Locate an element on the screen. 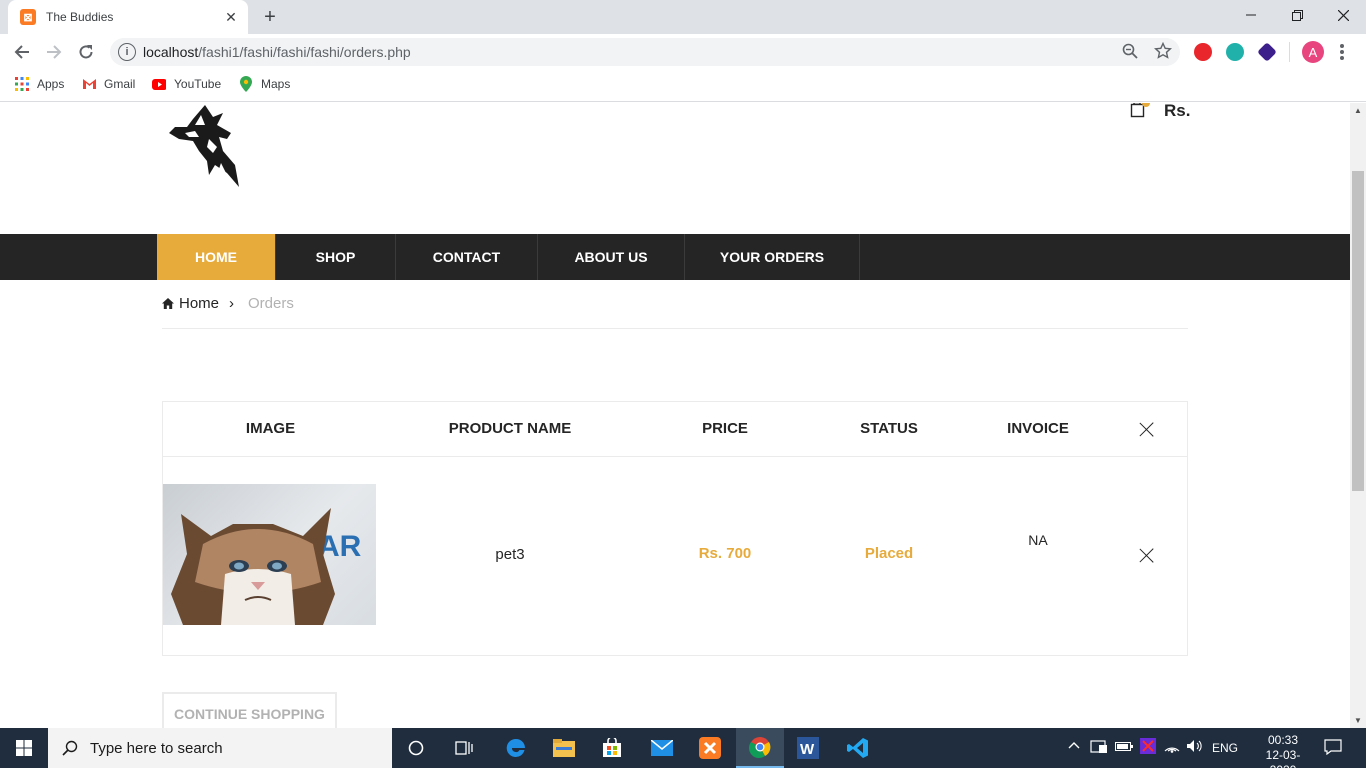 Image resolution: width=1366 pixels, height=778 pixels. tab-strip: ⊠ The Buddies ✕ + is located at coordinates (683, 17).